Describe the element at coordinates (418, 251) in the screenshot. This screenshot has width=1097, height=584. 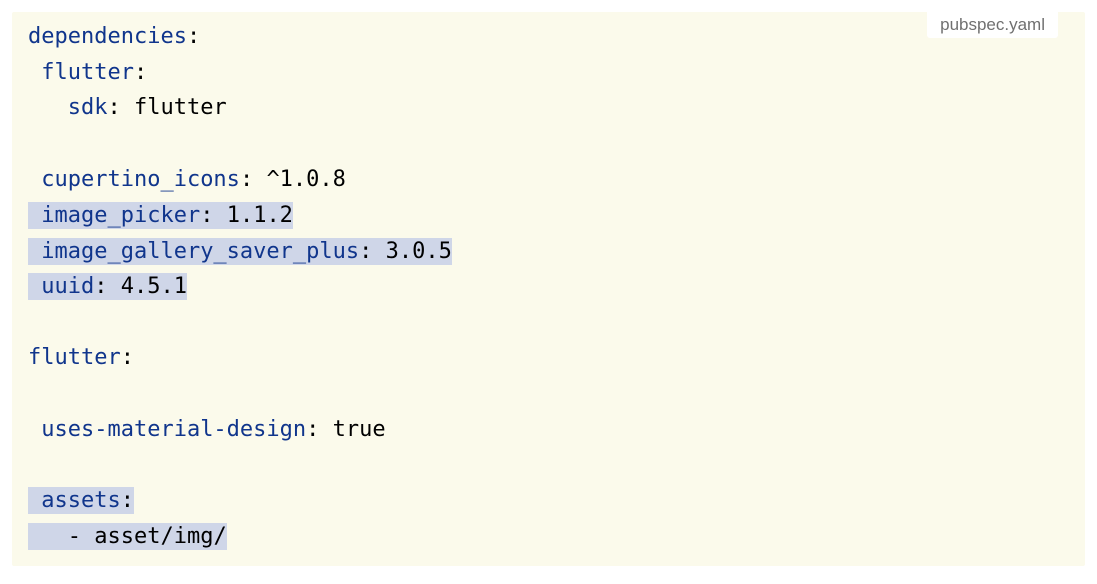
I see `yaml-value: 3.0.5` at that location.